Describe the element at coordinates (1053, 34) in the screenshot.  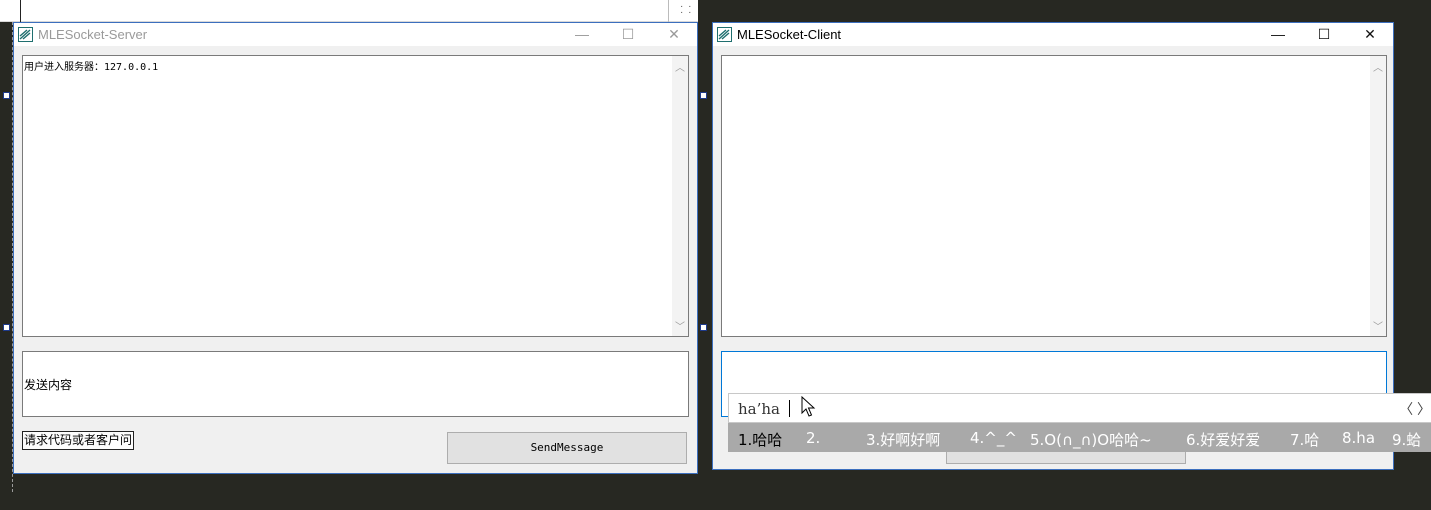
I see `client-titlebar: MLESocket-Client — ☐ ✕` at that location.